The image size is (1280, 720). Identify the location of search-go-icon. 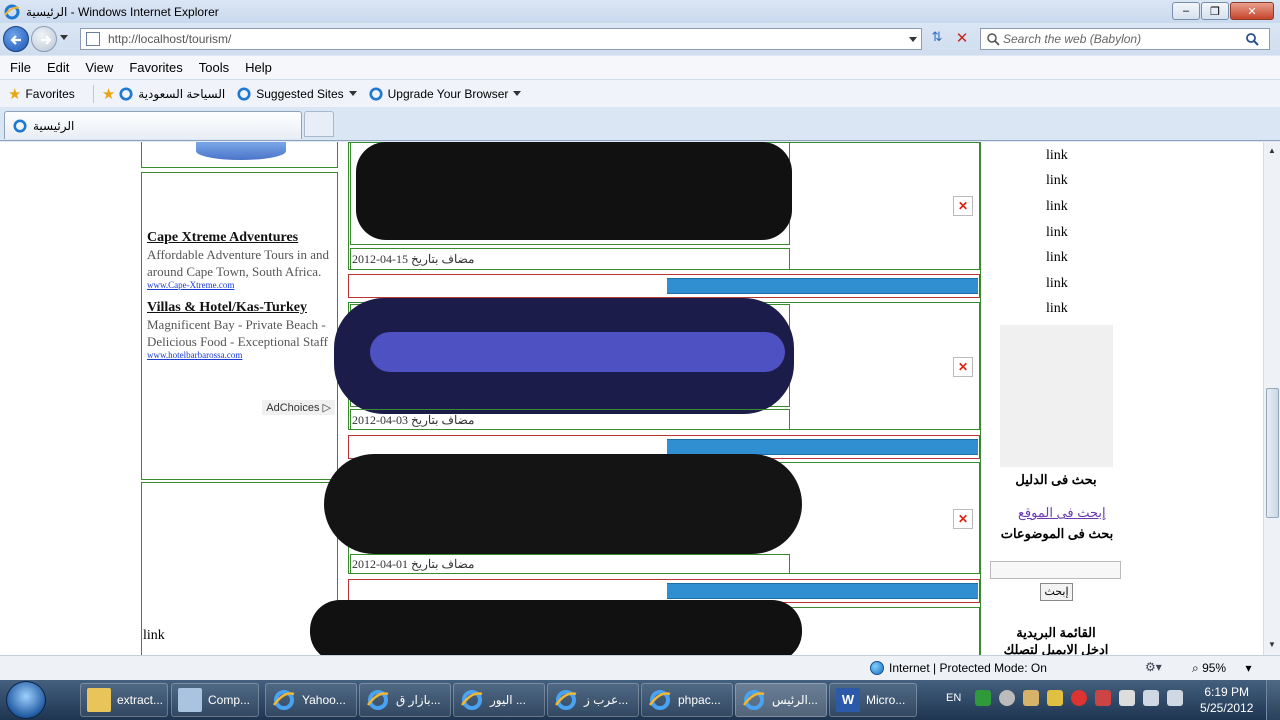
(1252, 39).